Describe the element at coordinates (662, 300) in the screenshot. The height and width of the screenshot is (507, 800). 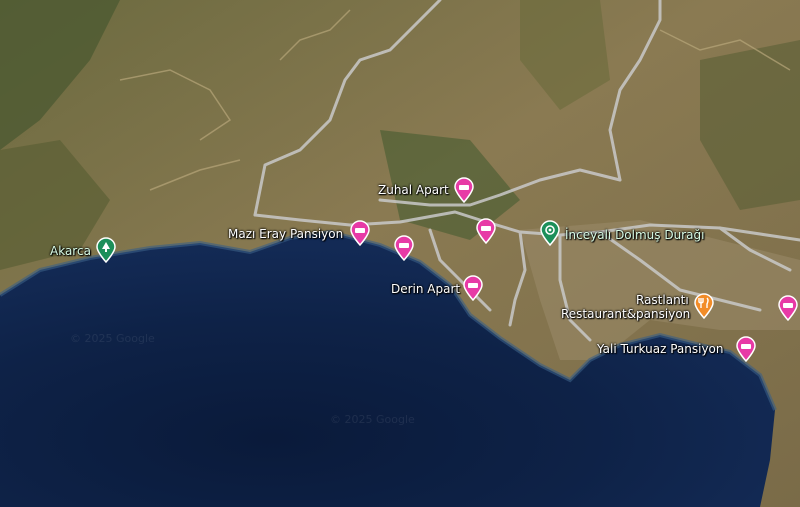
I see `place-label-rastlanti-line1: Rastlantı` at that location.